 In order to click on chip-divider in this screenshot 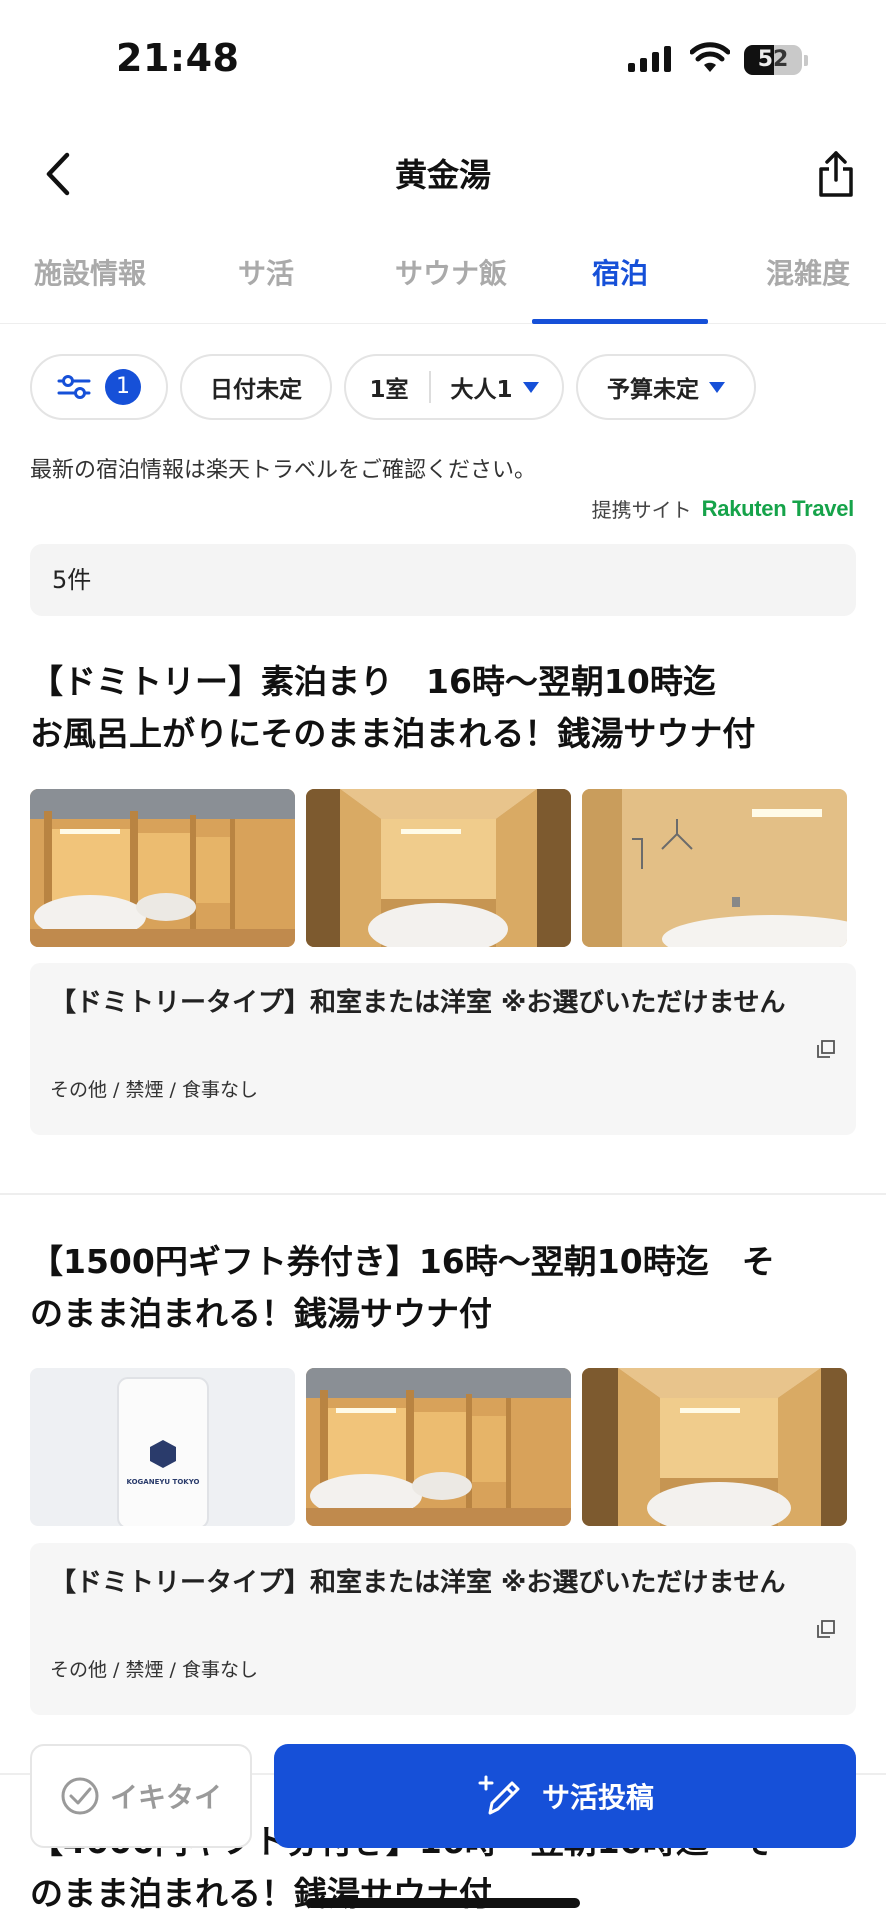, I will do `click(429, 387)`.